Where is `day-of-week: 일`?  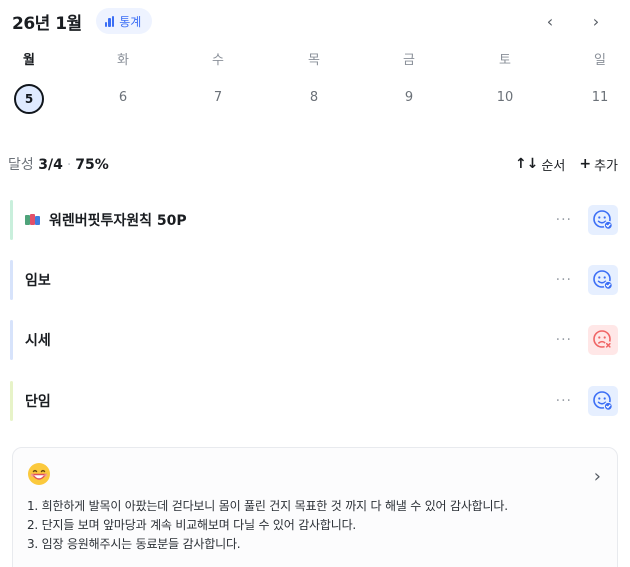 day-of-week: 일 is located at coordinates (600, 60).